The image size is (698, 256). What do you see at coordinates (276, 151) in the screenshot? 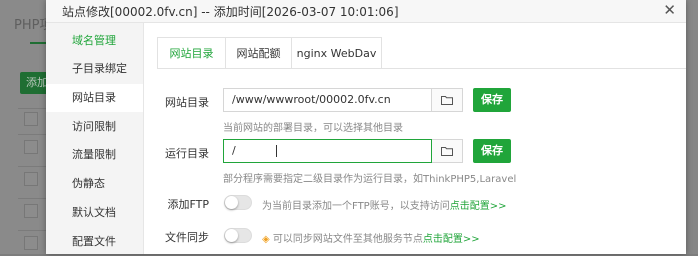
I see `text-cursor` at bounding box center [276, 151].